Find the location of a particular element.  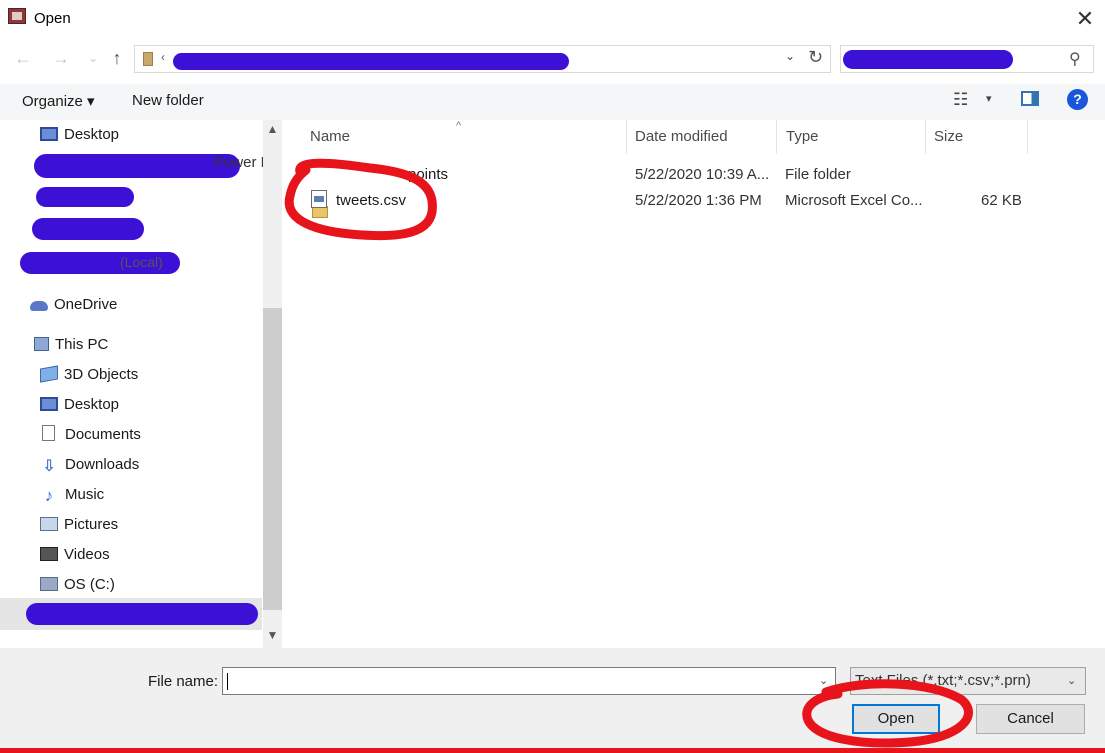

drive-icon is located at coordinates (49, 584).